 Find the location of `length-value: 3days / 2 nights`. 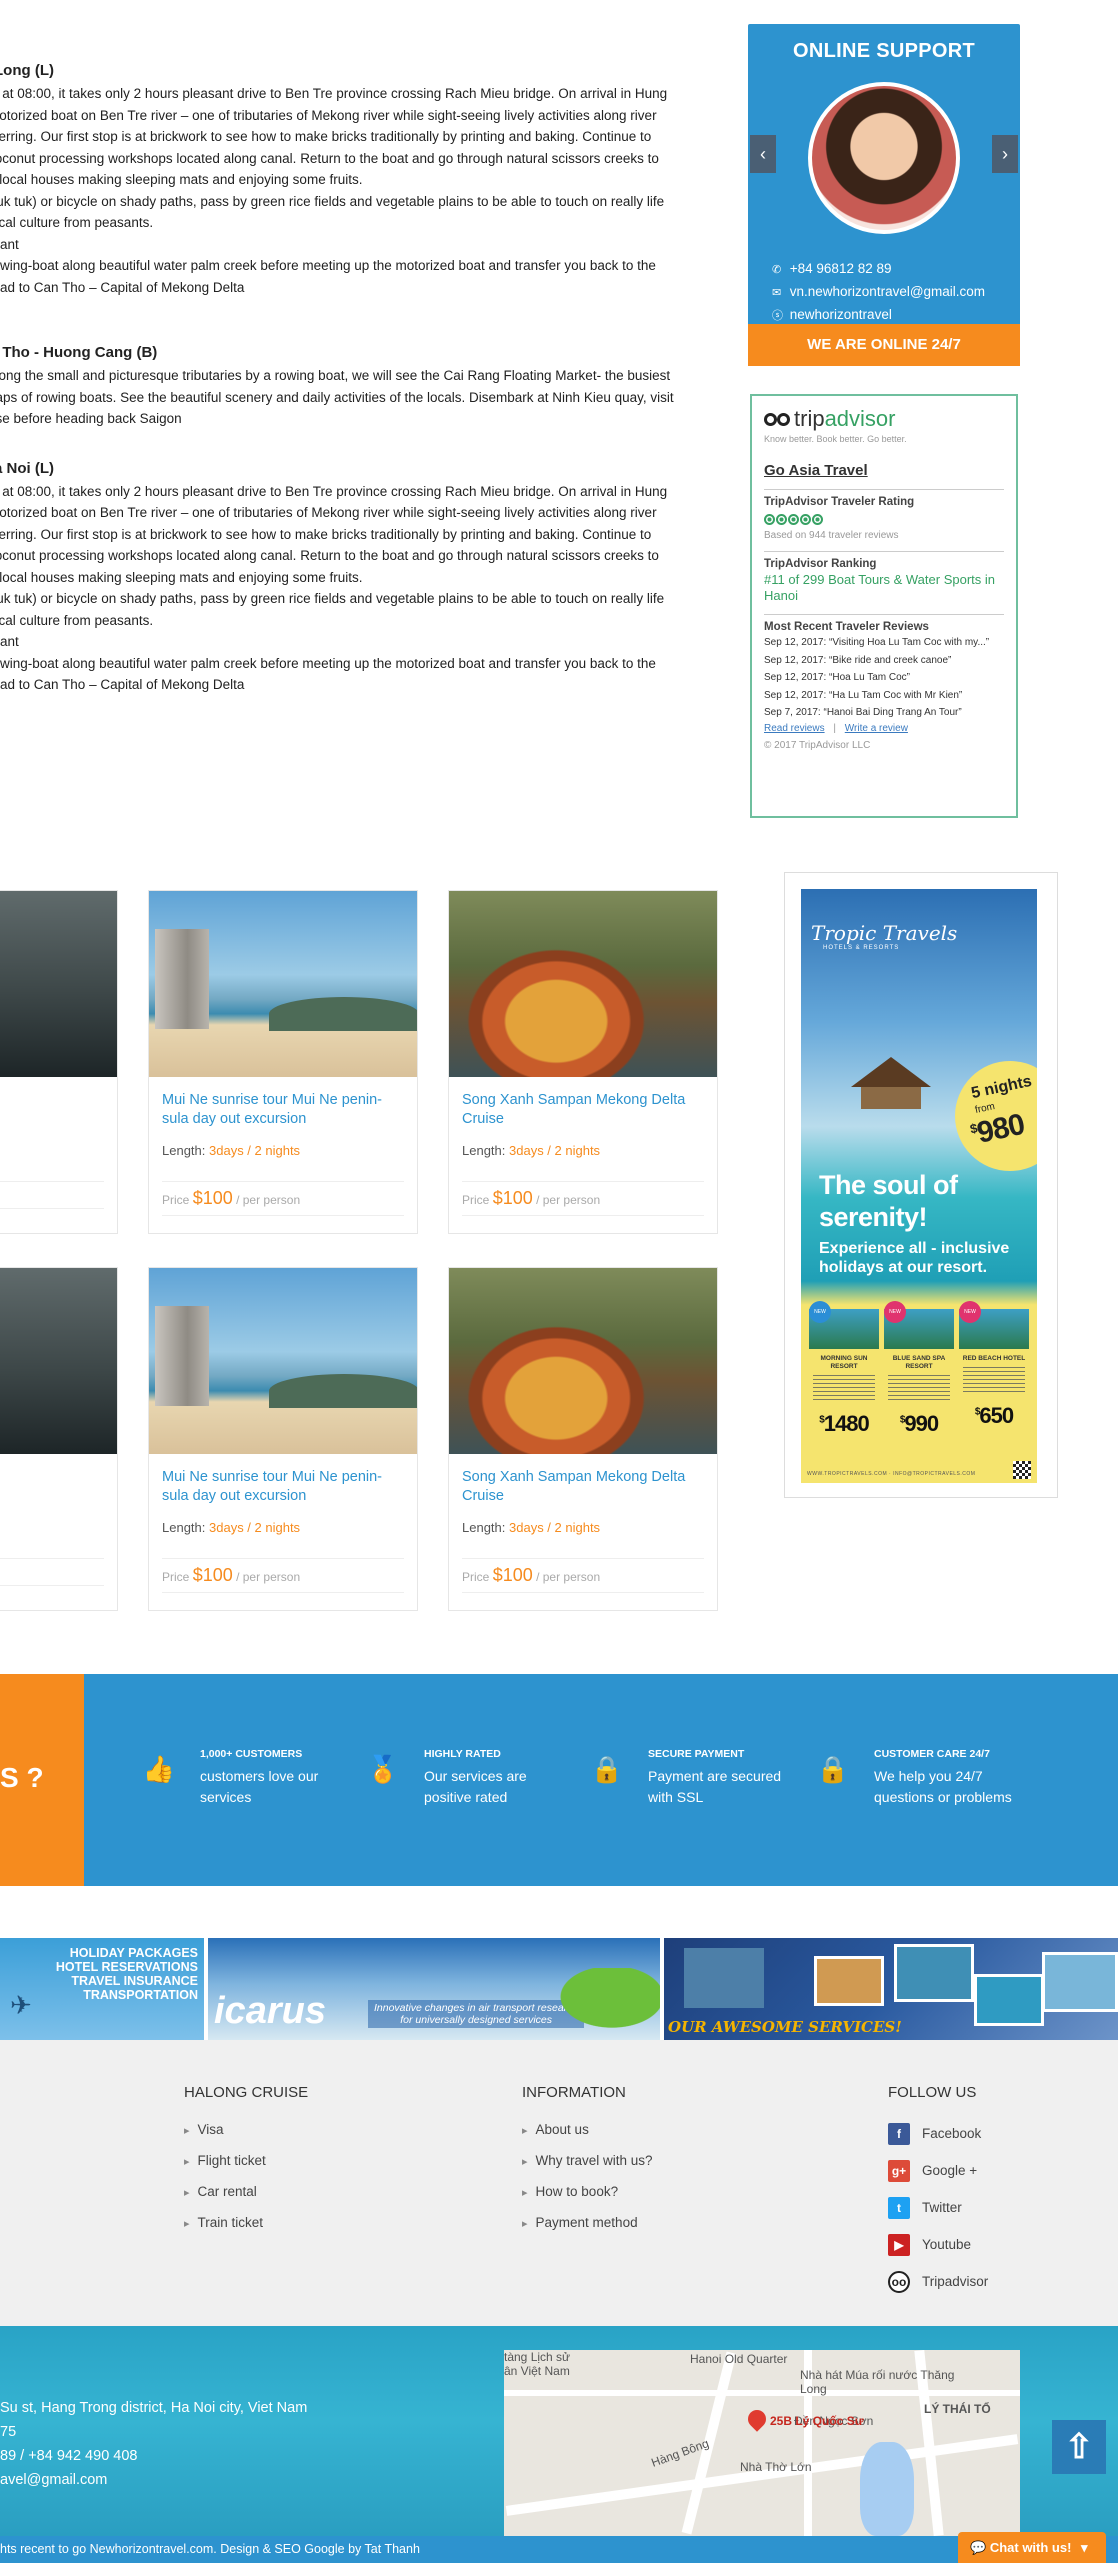

length-value: 3days / 2 nights is located at coordinates (255, 1527).